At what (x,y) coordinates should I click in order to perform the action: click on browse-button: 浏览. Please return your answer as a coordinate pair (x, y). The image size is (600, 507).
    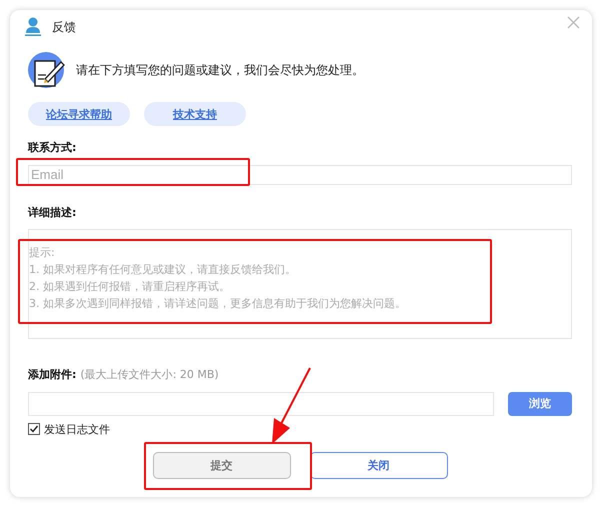
    Looking at the image, I should click on (540, 404).